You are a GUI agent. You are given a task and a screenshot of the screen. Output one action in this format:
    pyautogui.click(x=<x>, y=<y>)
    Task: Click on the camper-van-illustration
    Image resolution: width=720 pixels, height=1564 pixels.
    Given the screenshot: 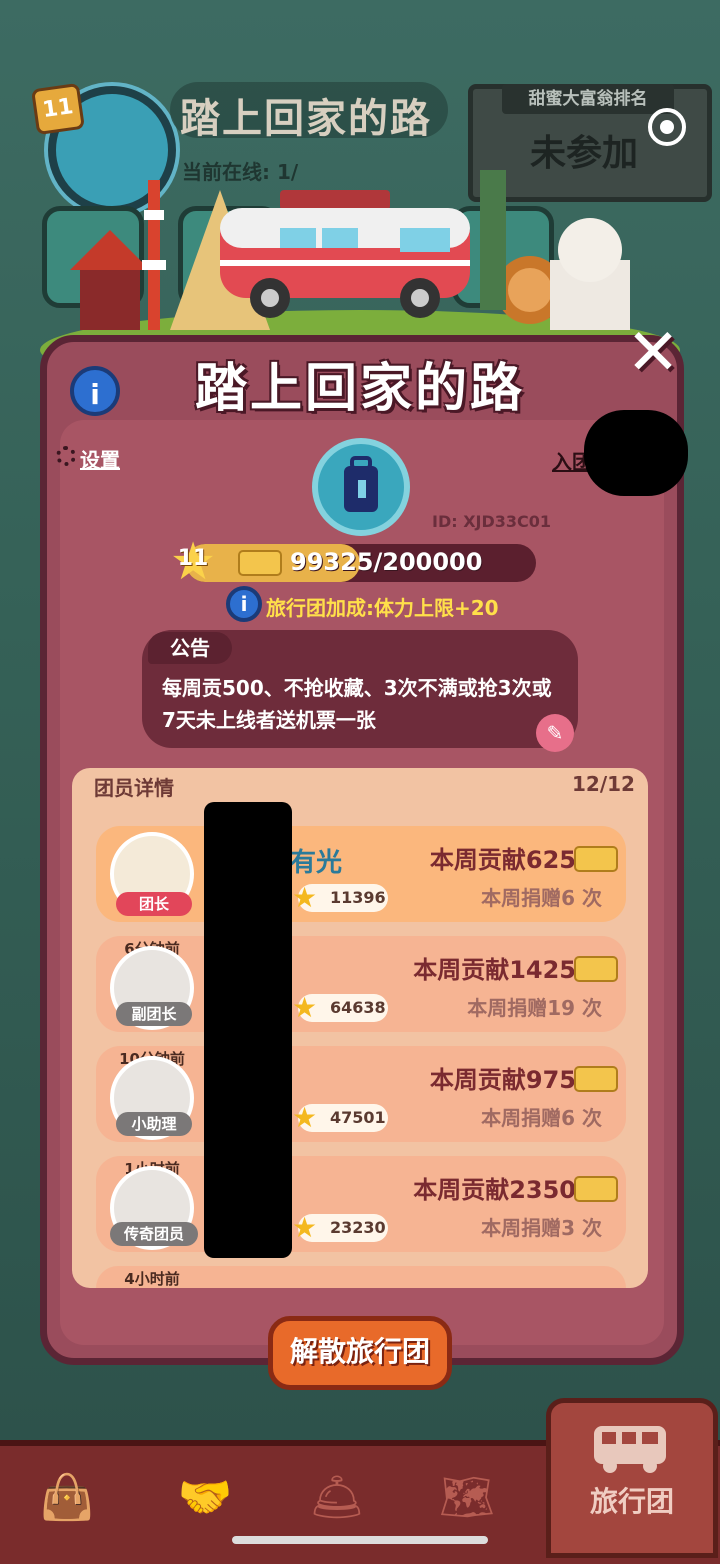 What is the action you would take?
    pyautogui.click(x=345, y=254)
    